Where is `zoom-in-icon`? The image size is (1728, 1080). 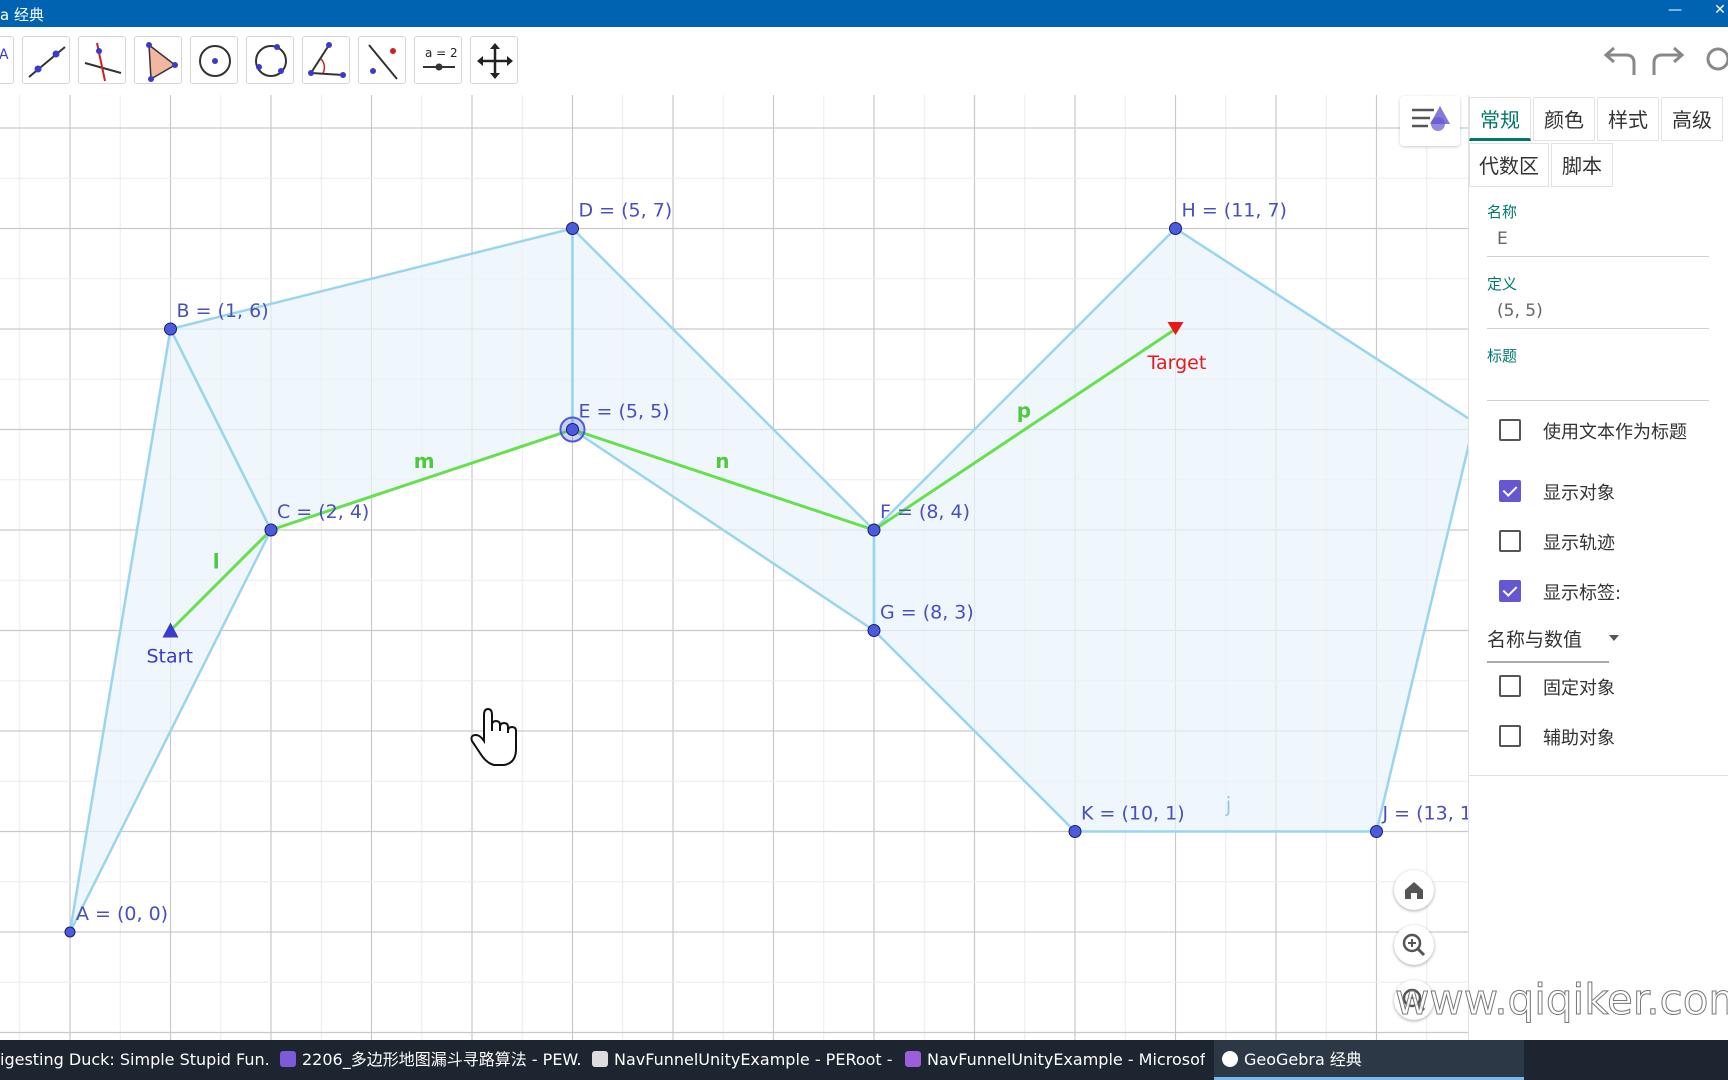 zoom-in-icon is located at coordinates (1414, 945).